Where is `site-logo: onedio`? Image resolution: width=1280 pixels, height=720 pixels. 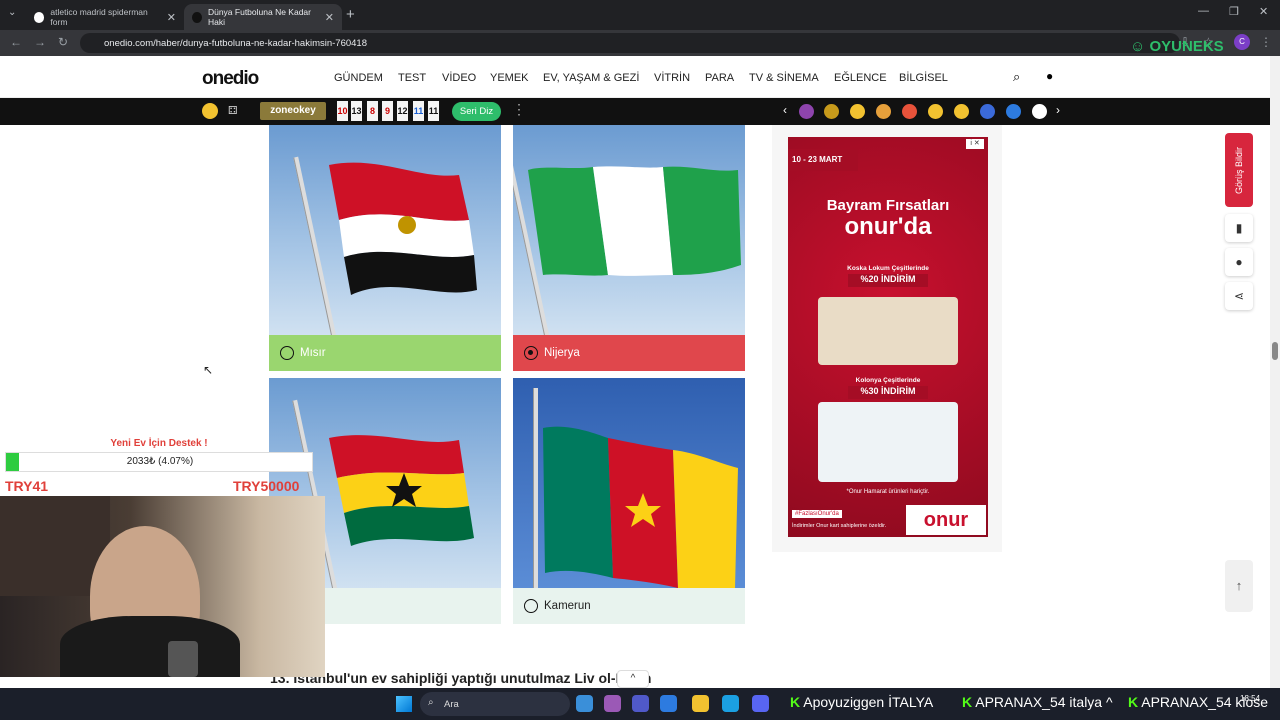 site-logo: onedio is located at coordinates (230, 79).